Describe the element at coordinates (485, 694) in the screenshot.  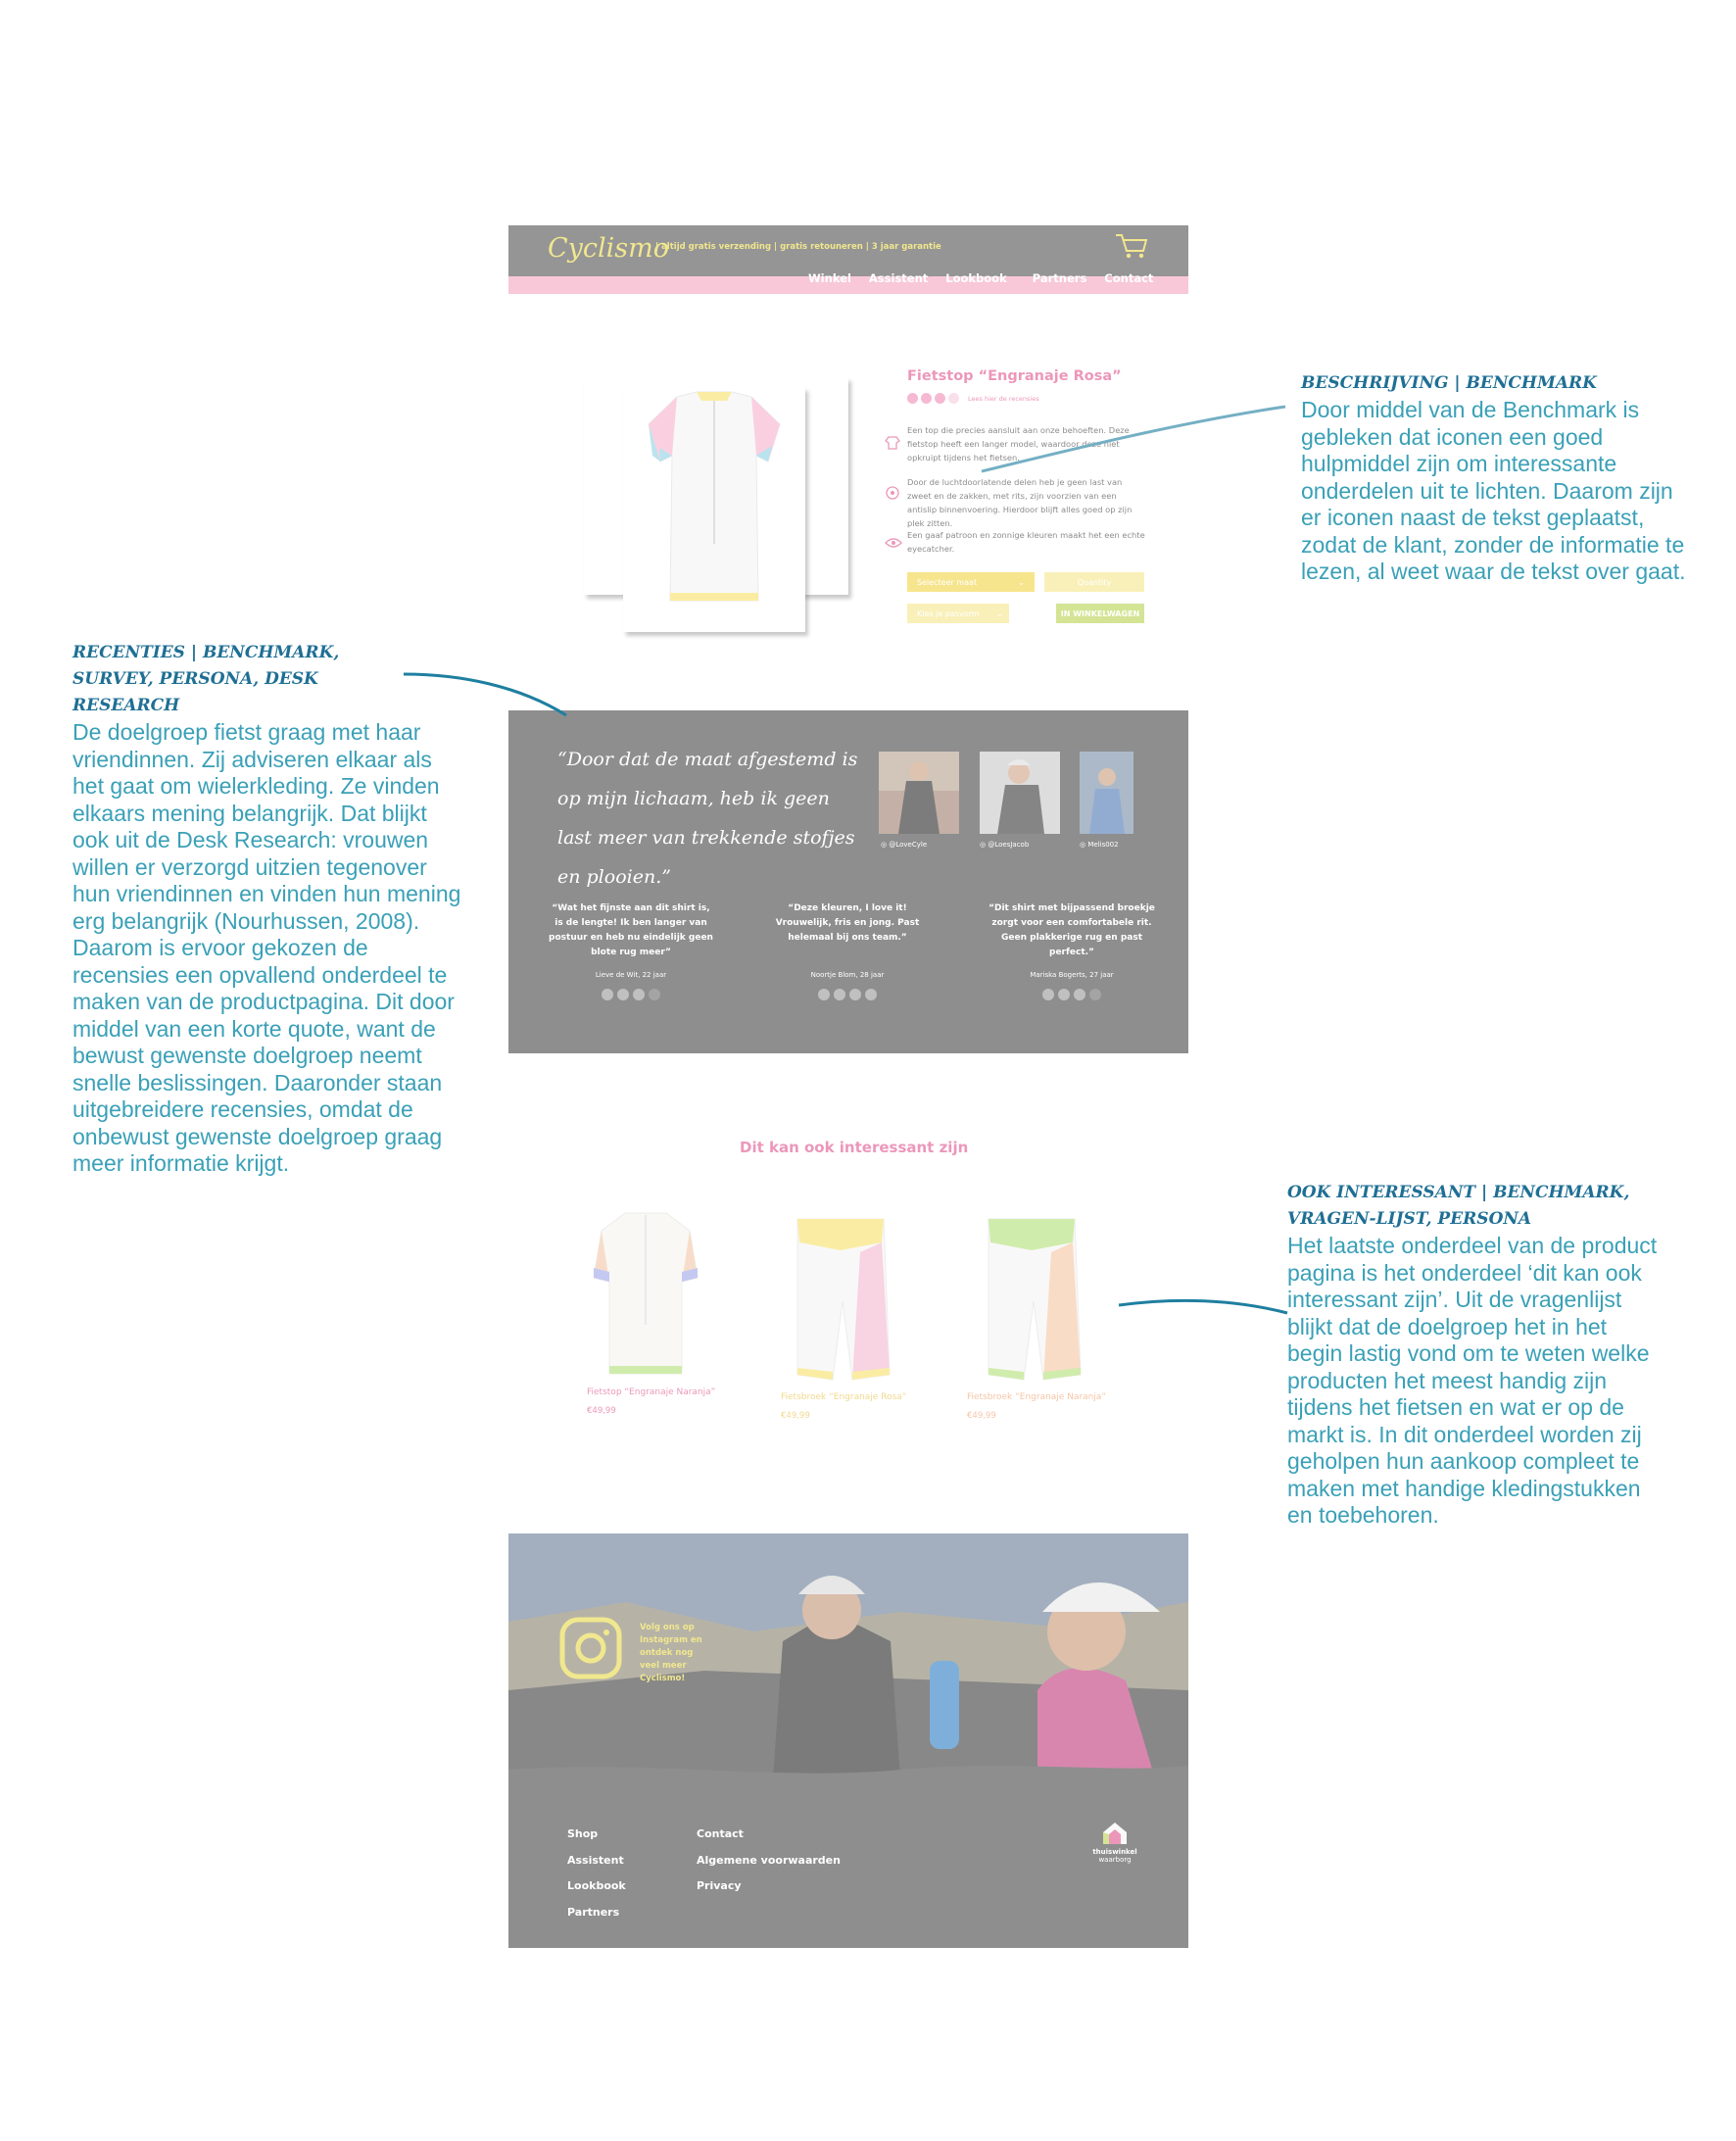
I see `annotation-stroke-recenties` at that location.